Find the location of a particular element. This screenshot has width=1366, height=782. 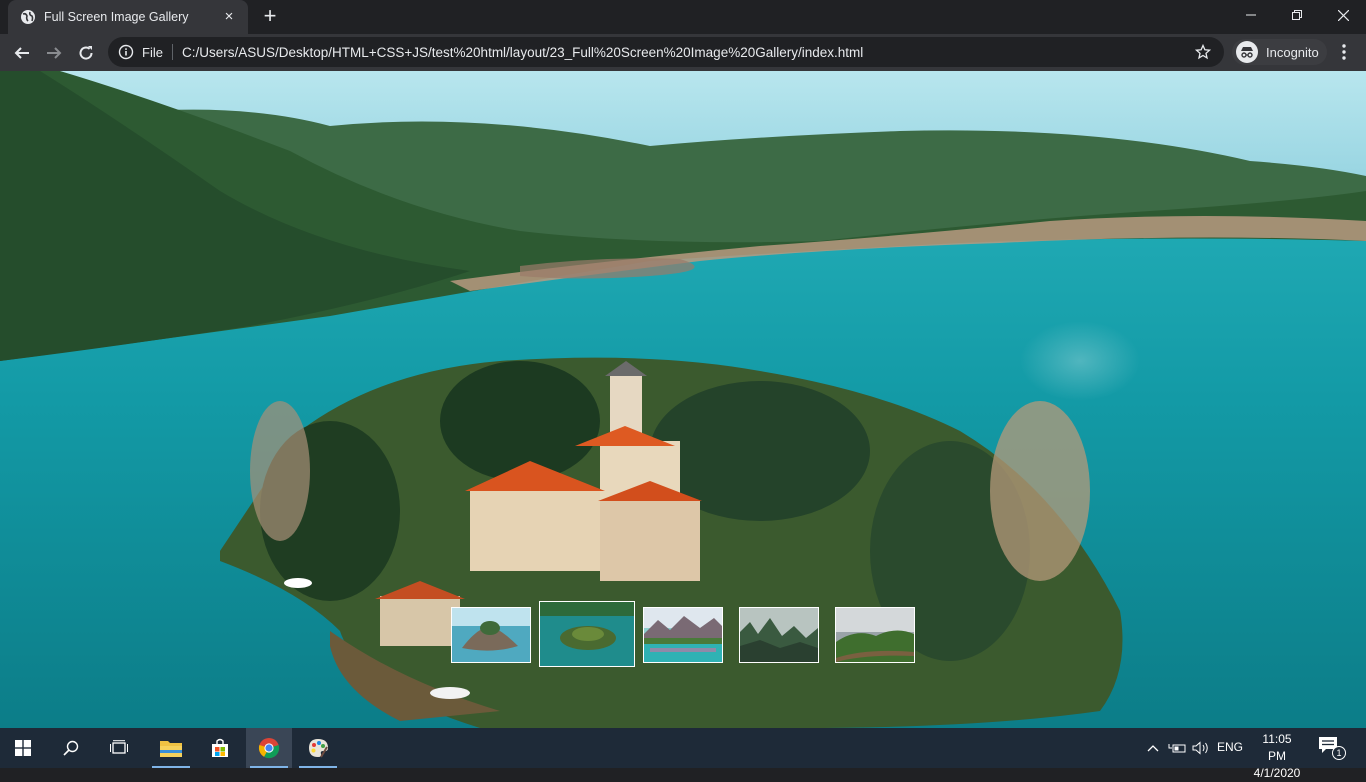

more-menu-icon is located at coordinates (1344, 52).